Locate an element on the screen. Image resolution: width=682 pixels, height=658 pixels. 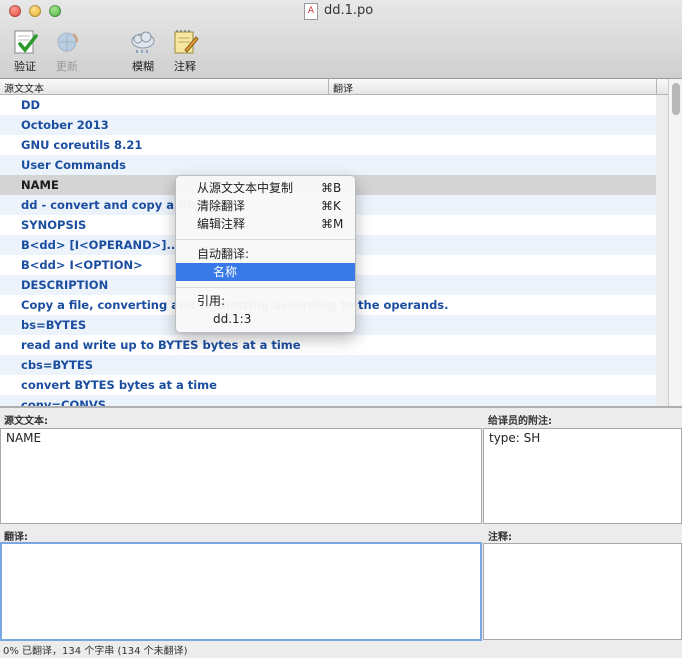
list-header: 源文文本 翻译 is located at coordinates (334, 87).